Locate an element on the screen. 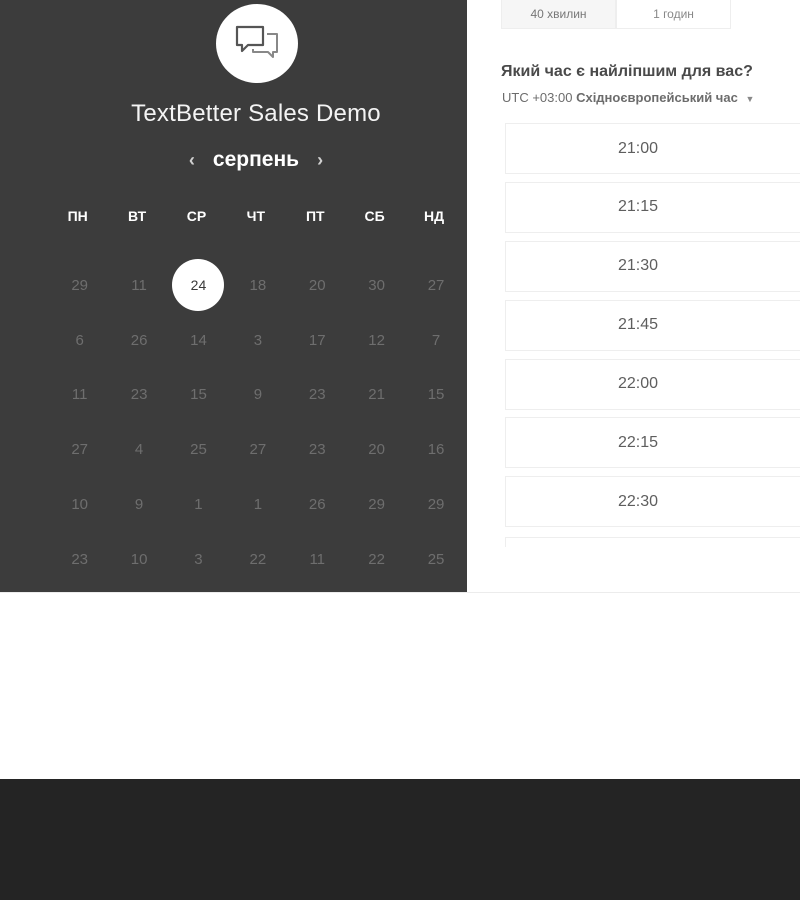  time-slot-button: 22:00 is located at coordinates (652, 384).